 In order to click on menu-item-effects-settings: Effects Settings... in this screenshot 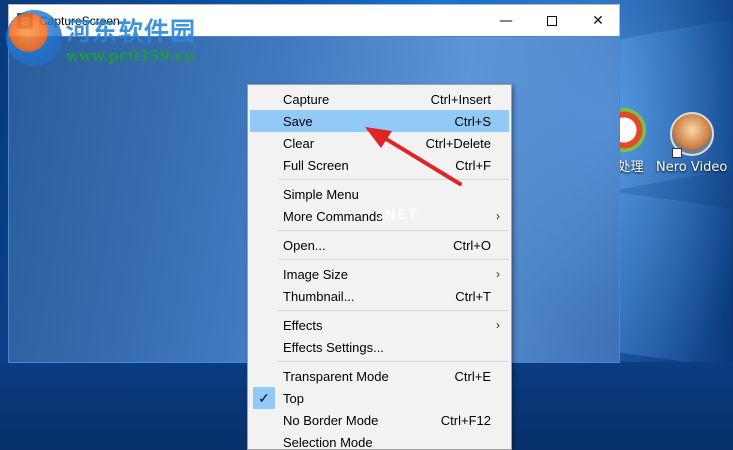, I will do `click(379, 347)`.